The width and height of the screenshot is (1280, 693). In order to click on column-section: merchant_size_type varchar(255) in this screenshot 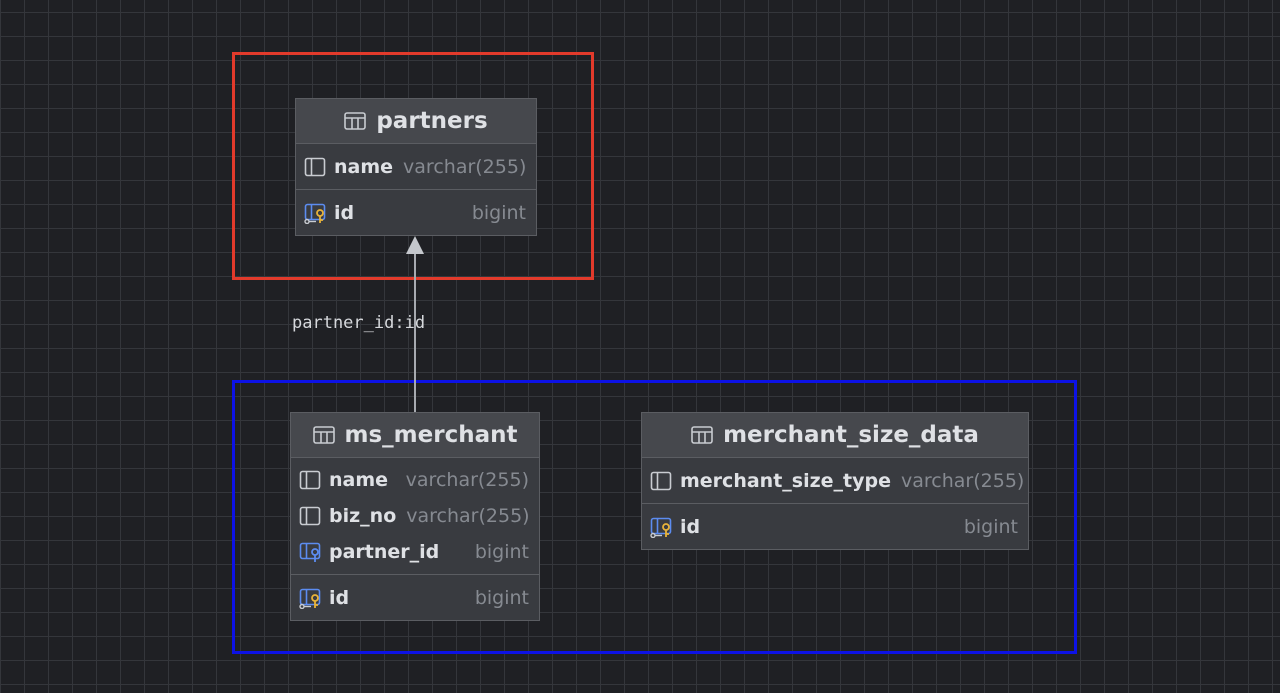, I will do `click(835, 480)`.